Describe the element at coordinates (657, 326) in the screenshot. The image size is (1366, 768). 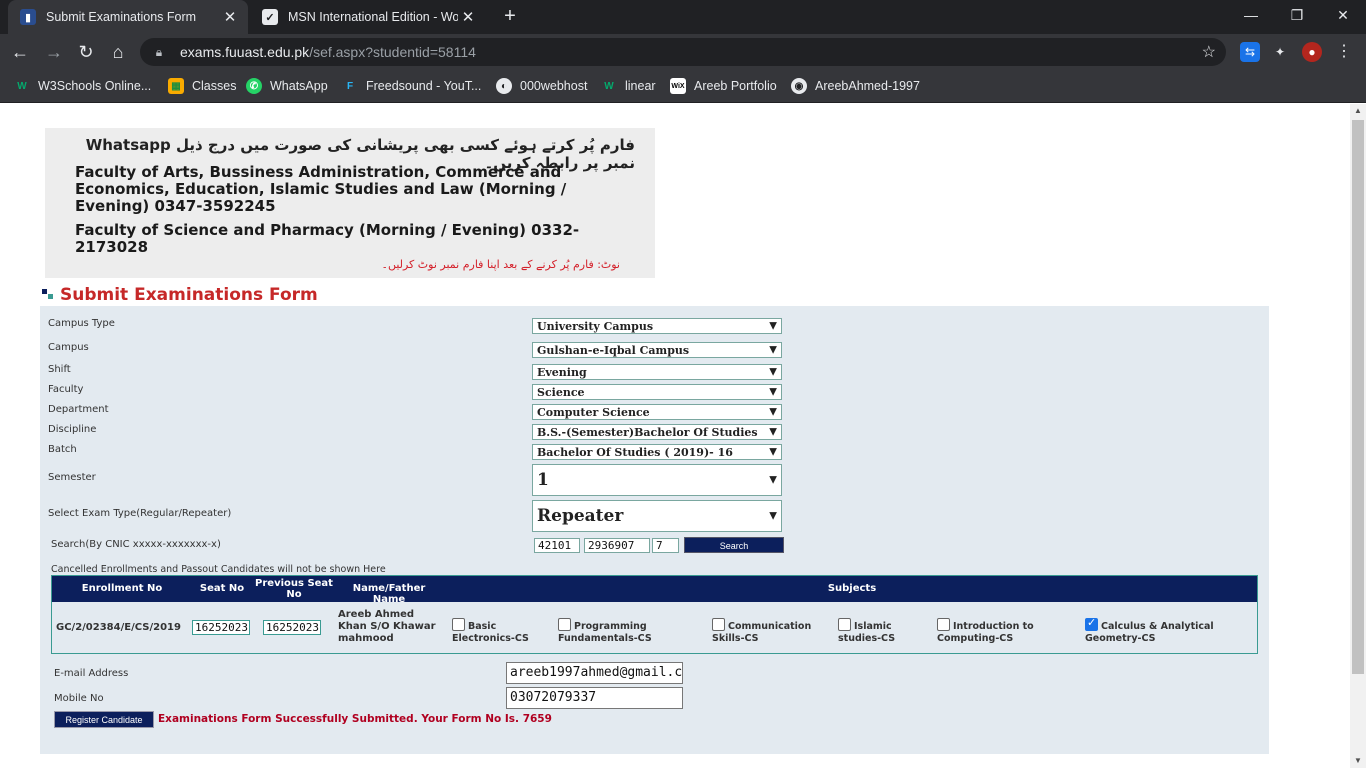
I see `campus-type-select: University Campus ▼` at that location.